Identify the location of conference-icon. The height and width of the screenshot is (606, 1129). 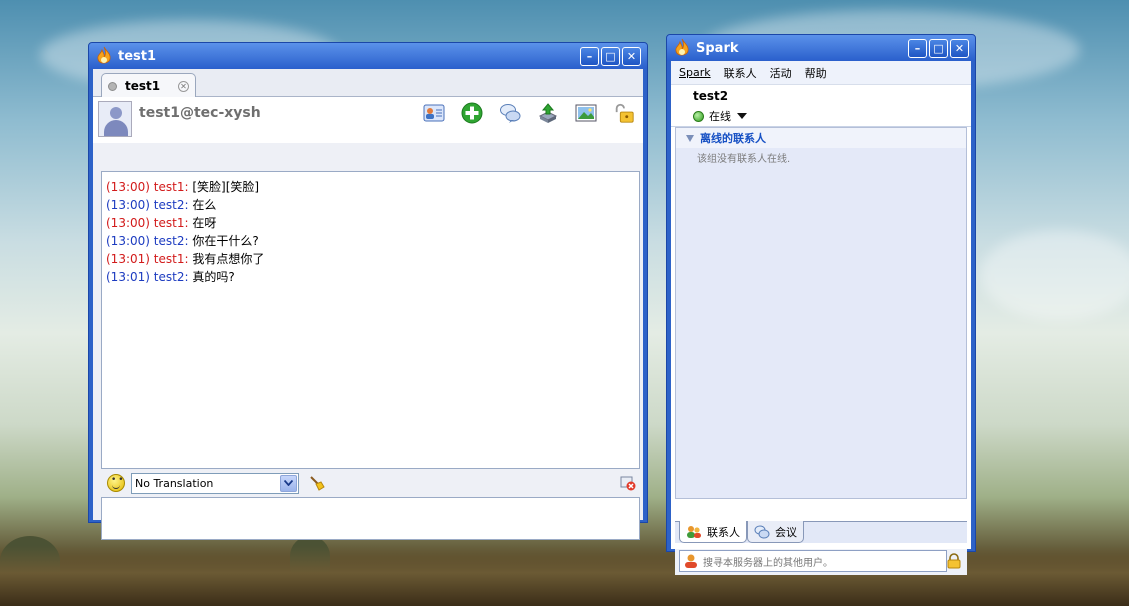
(762, 531).